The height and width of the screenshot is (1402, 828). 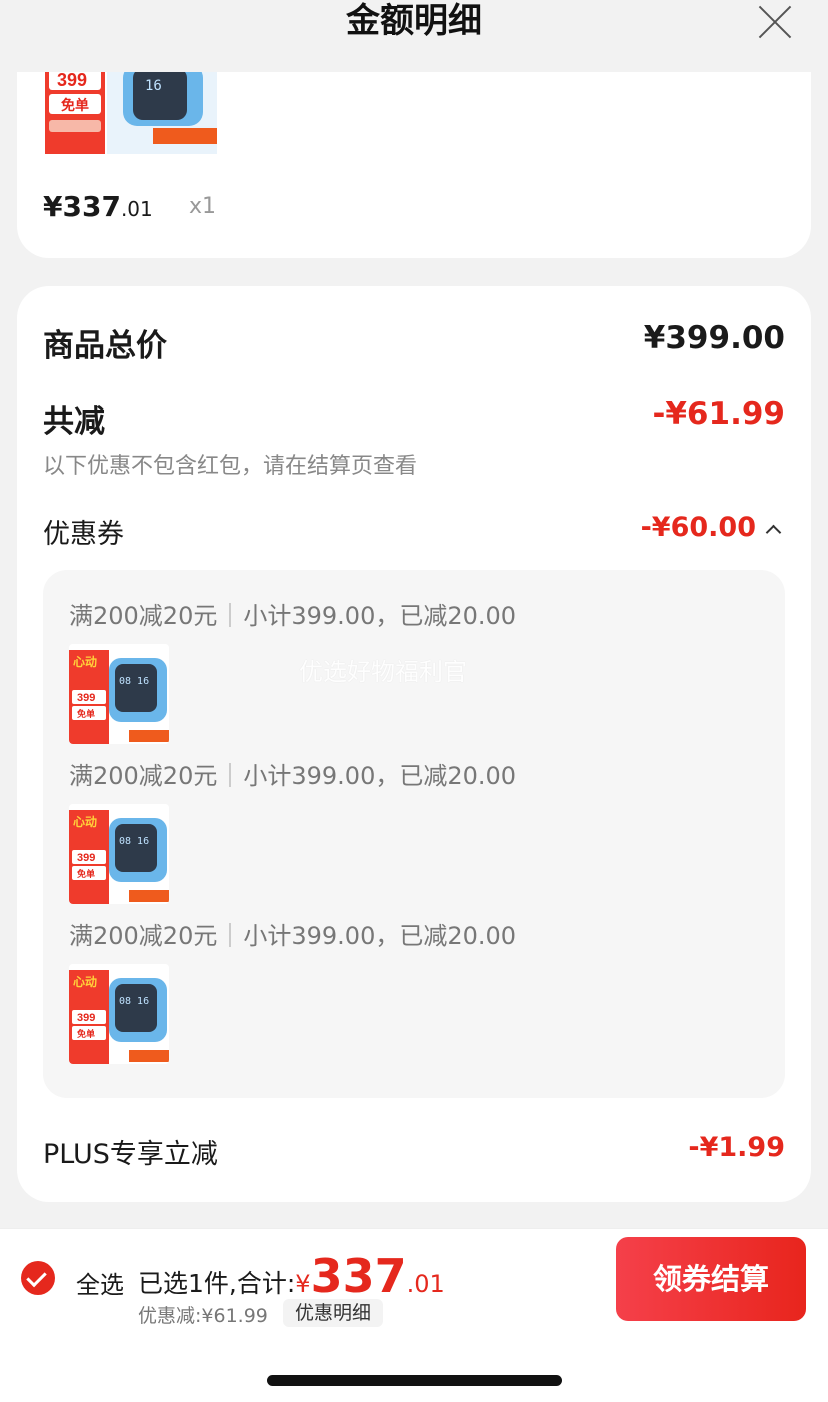 I want to click on total-value: ¥399.00, so click(x=714, y=338).